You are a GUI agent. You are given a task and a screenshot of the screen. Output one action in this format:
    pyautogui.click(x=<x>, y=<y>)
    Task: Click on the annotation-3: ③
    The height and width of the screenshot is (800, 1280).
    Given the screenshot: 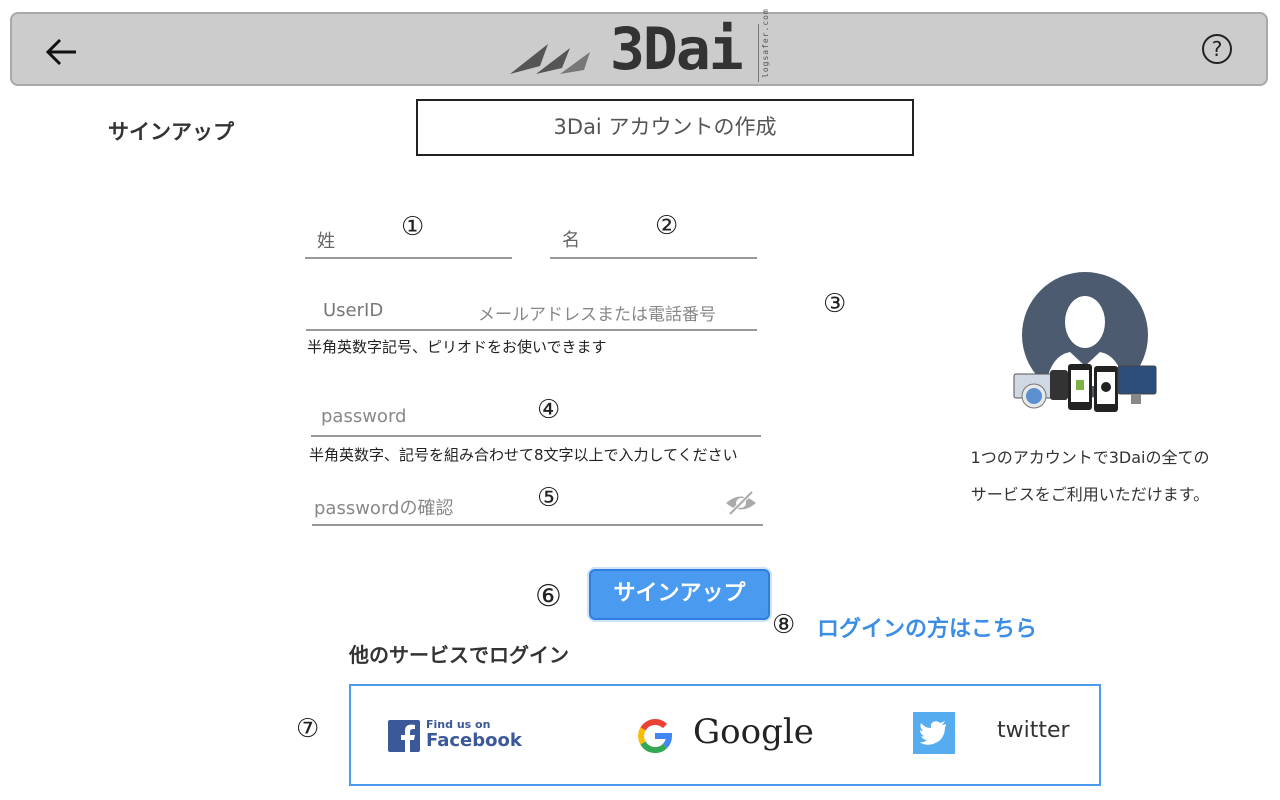 What is the action you would take?
    pyautogui.click(x=835, y=304)
    